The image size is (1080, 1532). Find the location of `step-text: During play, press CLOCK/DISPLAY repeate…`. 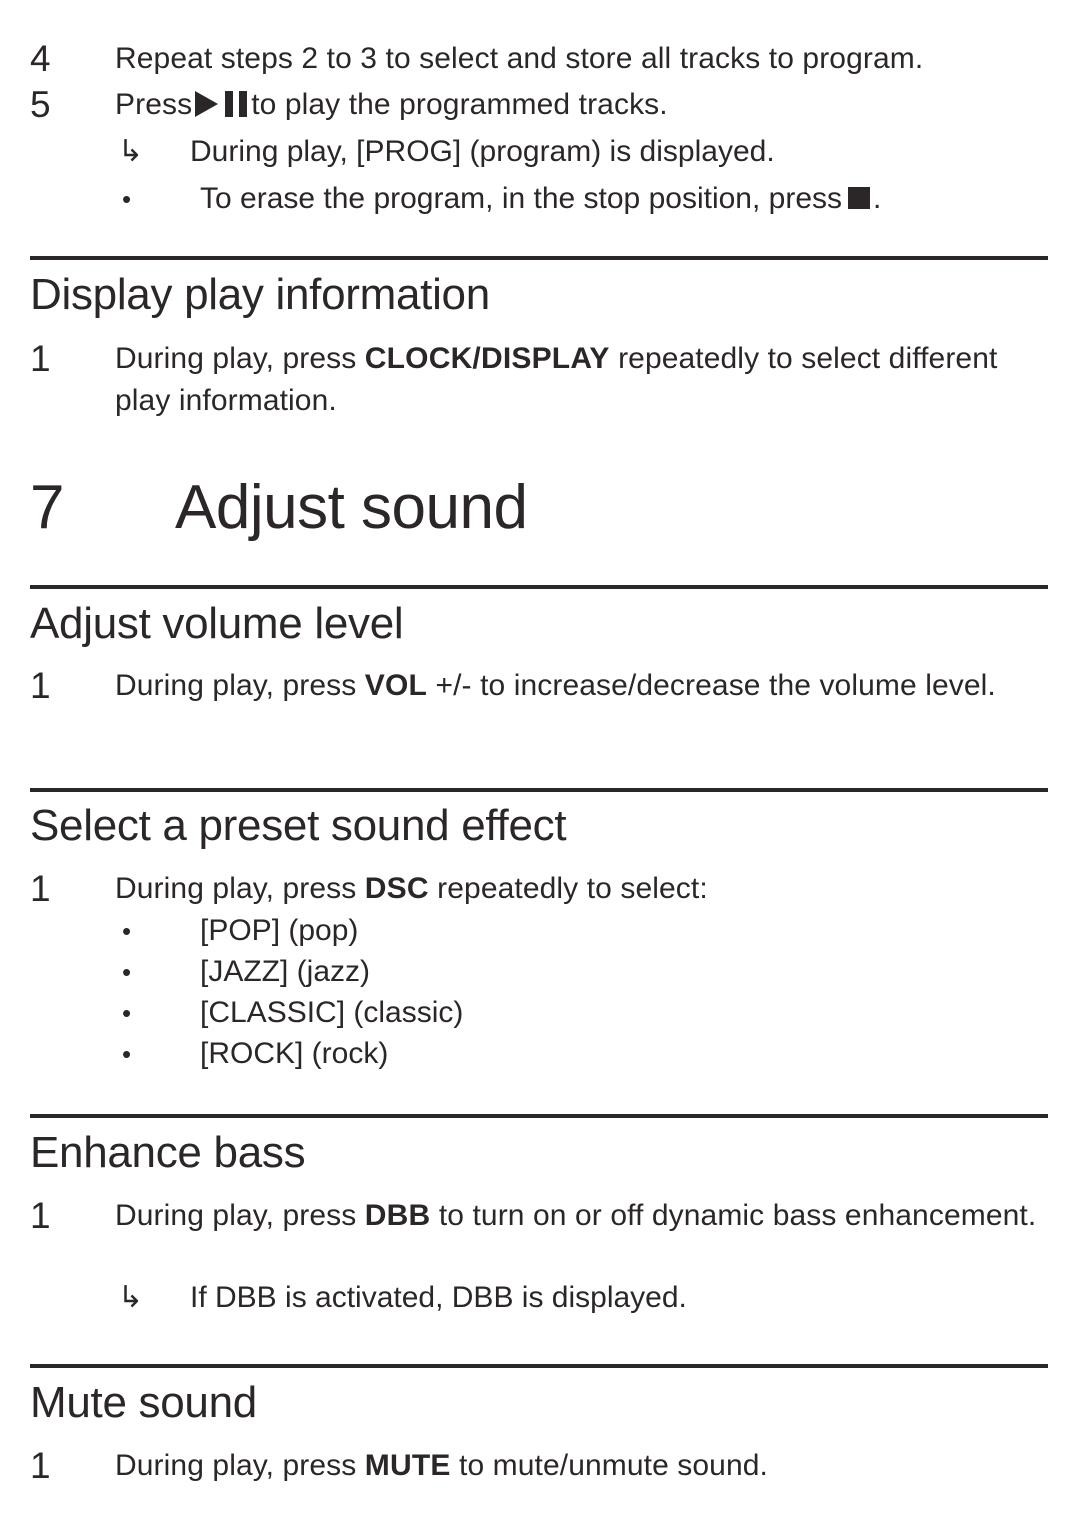

step-text: During play, press CLOCK/DISPLAY repeate… is located at coordinates (583, 380).